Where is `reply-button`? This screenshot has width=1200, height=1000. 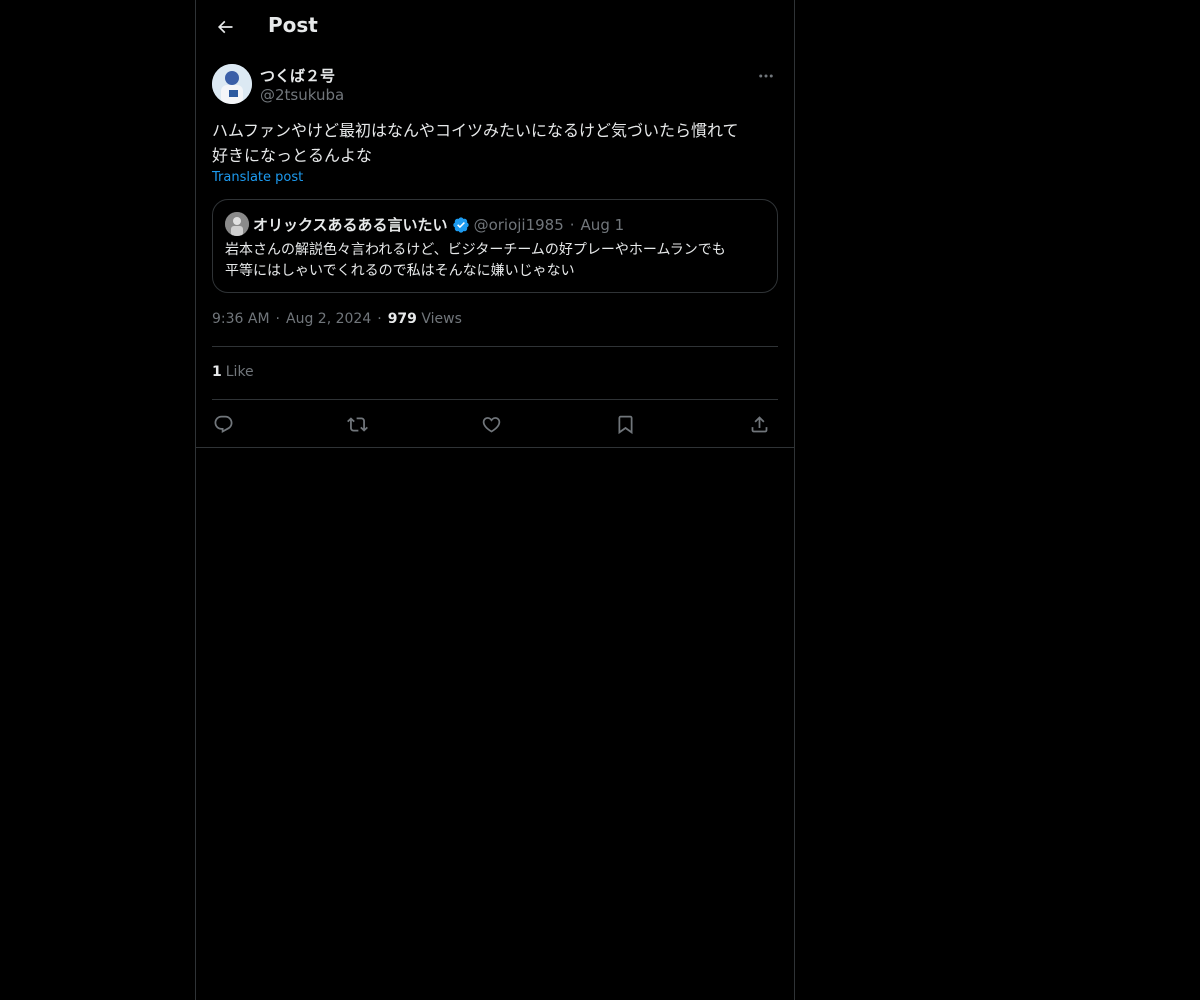
reply-button is located at coordinates (223, 424).